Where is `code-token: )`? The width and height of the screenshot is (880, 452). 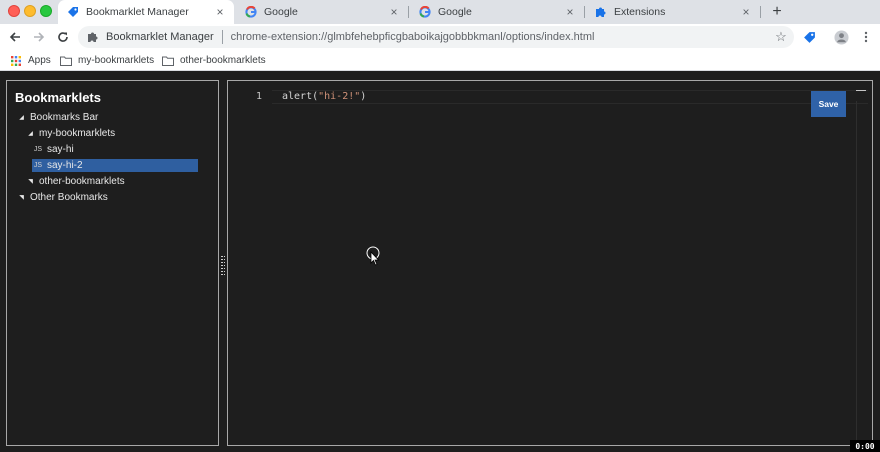
code-token: ) is located at coordinates (363, 96).